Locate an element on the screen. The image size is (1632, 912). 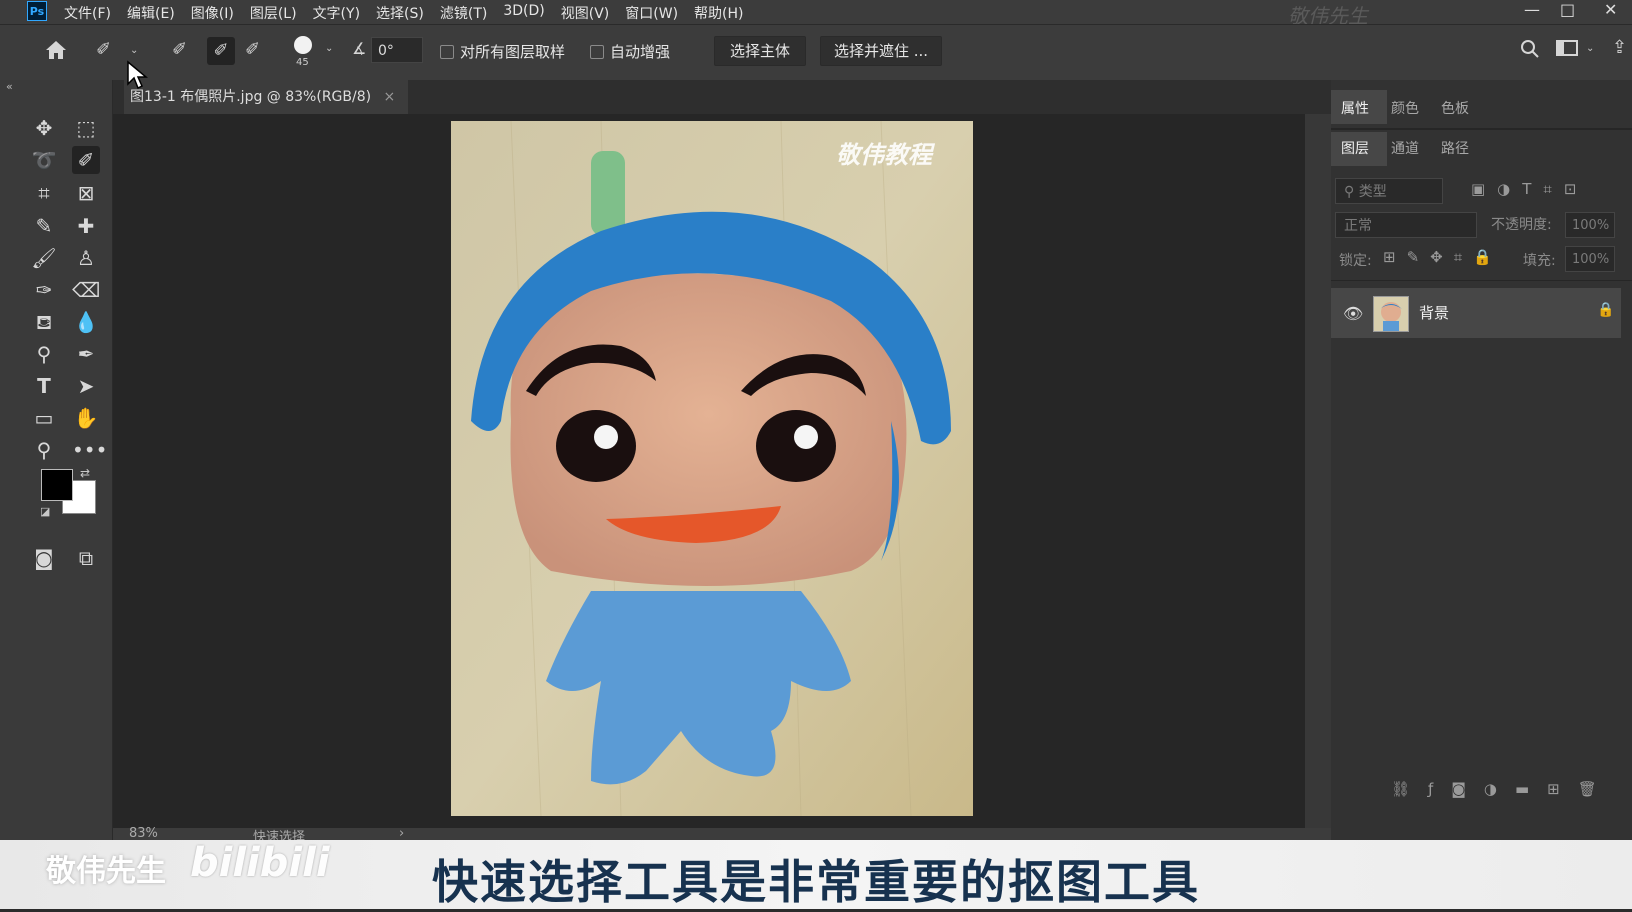
zoom-level: 83% is located at coordinates (143, 833).